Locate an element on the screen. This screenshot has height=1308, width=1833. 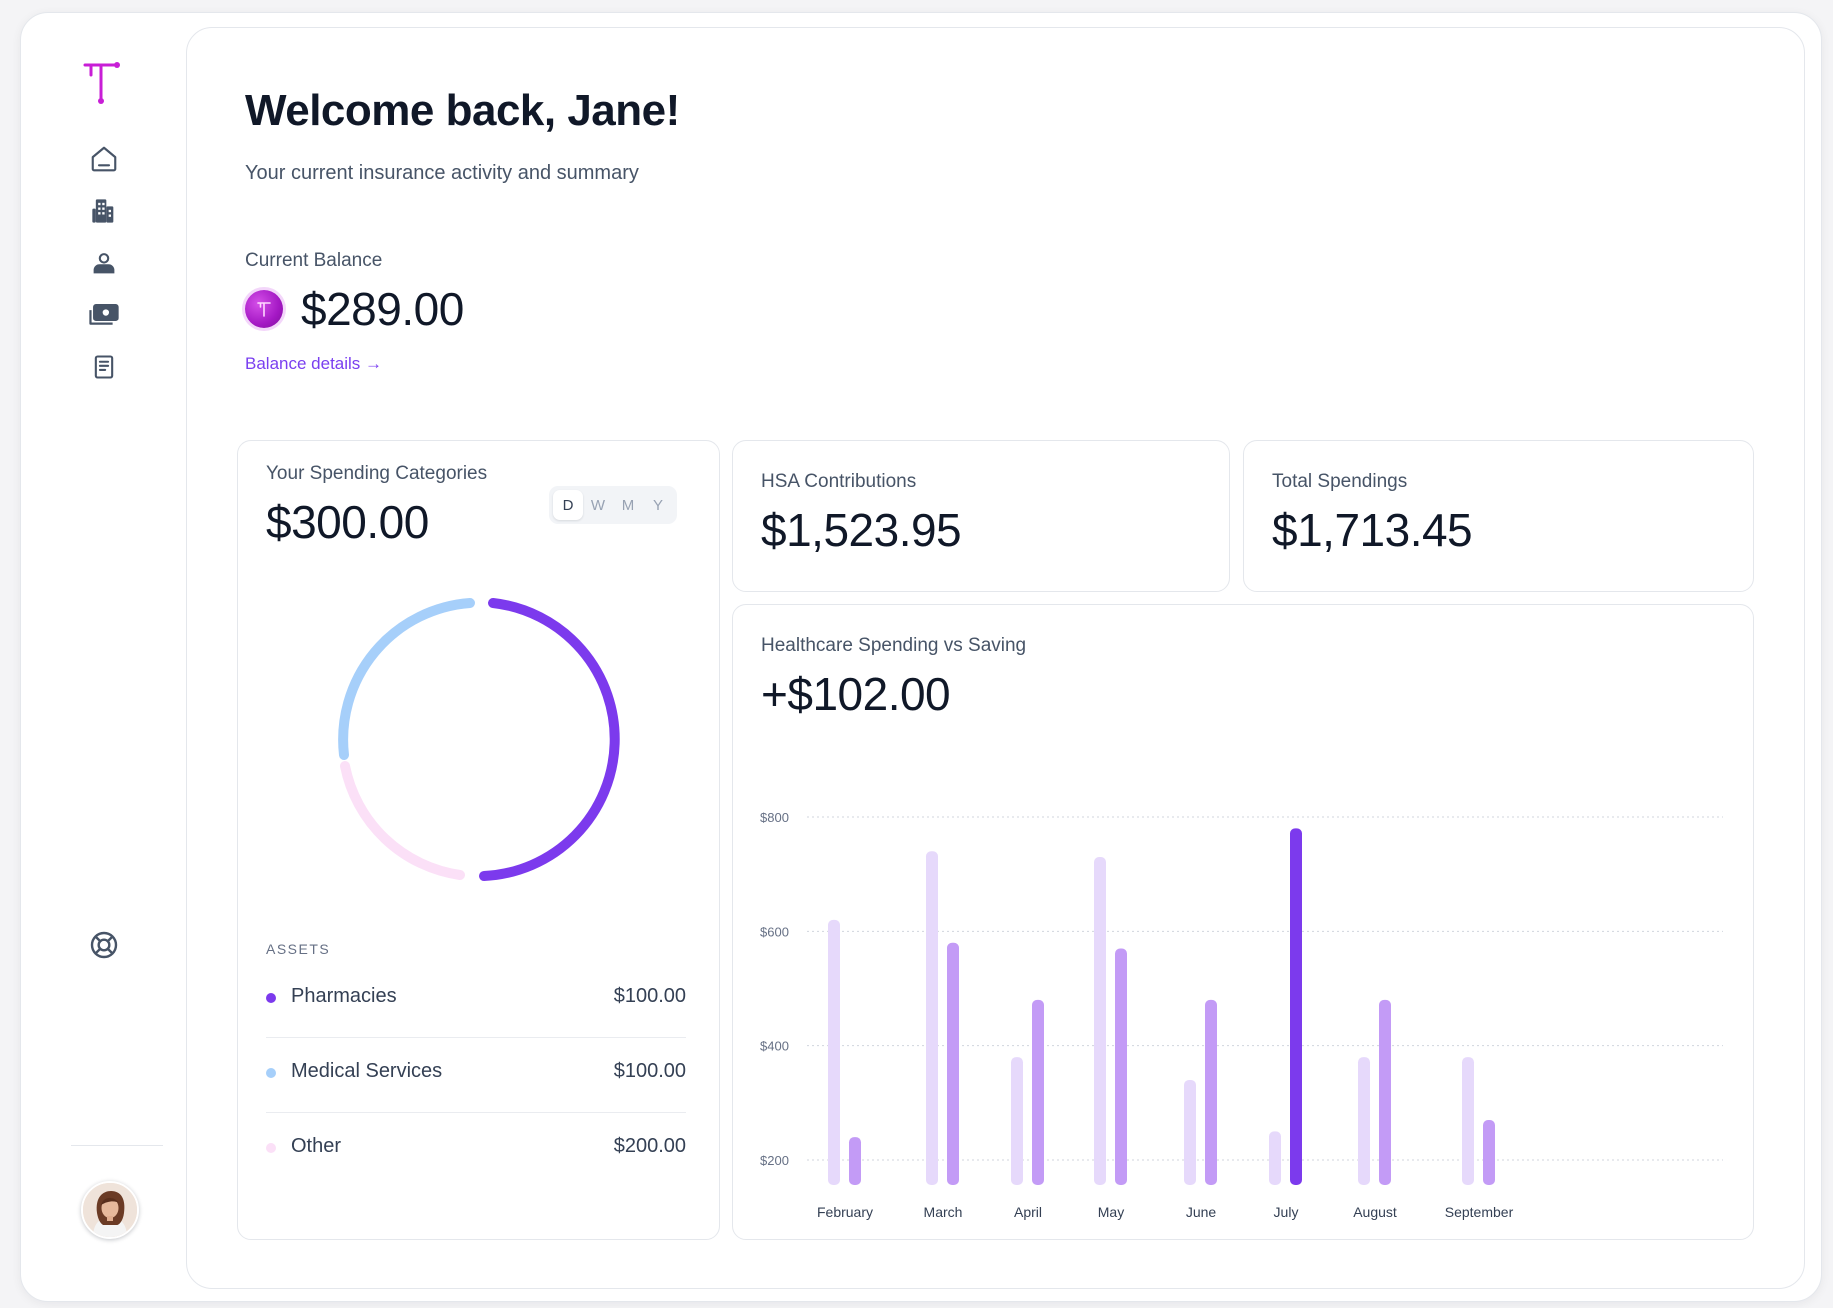
donut-segment-pharmacies is located at coordinates (549, 739).